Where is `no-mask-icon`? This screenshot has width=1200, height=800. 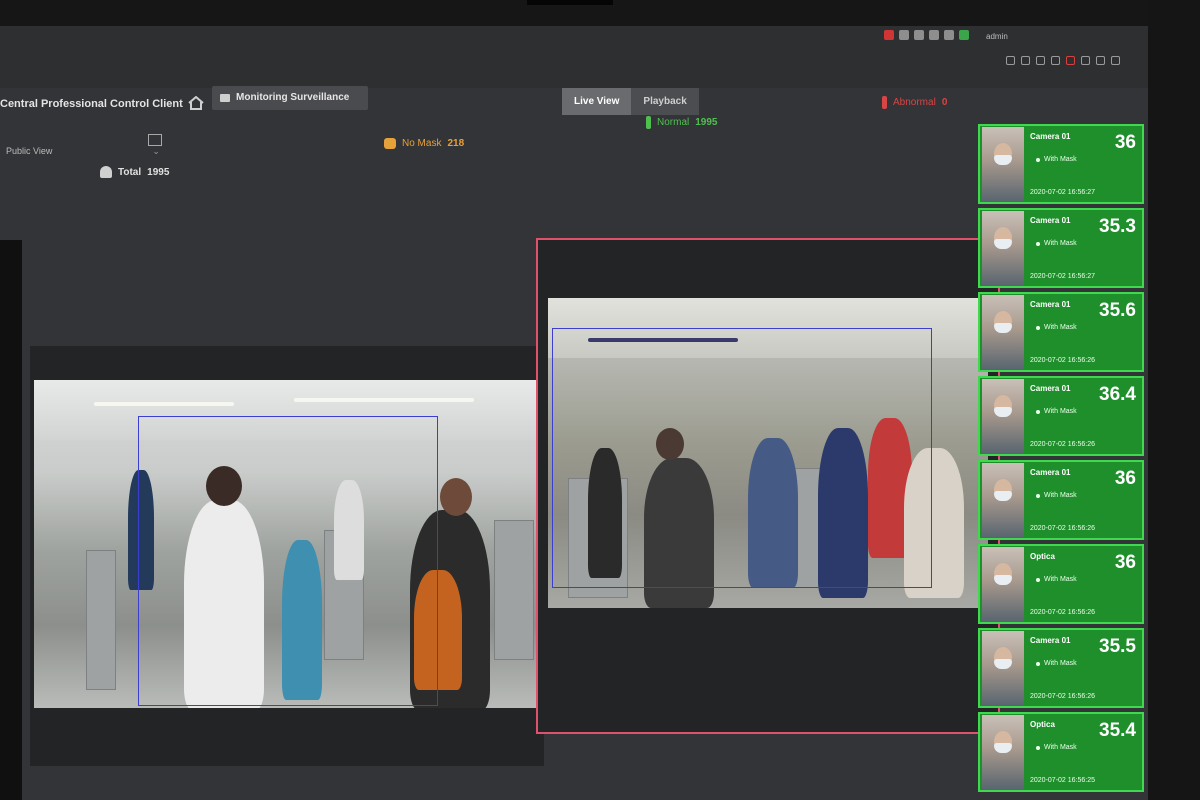
no-mask-icon is located at coordinates (390, 143).